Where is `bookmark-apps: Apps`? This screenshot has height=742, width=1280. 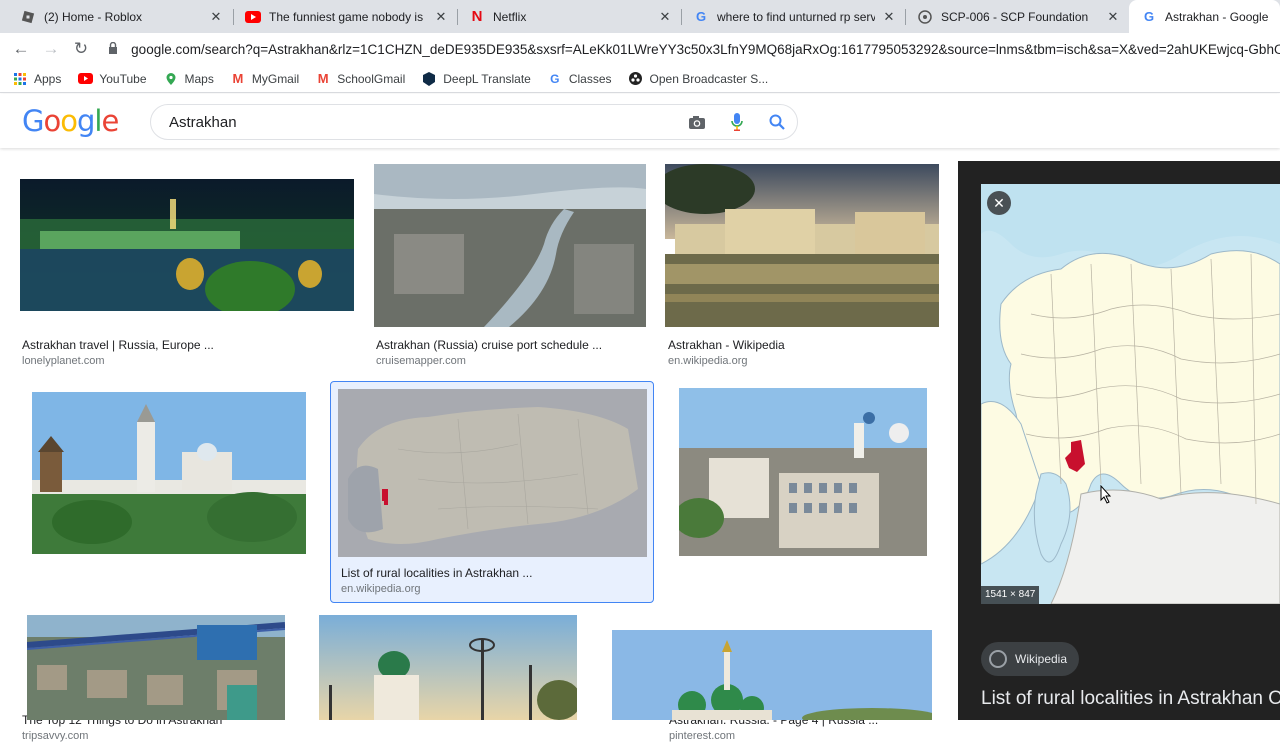
bookmark-apps: Apps is located at coordinates (36, 79).